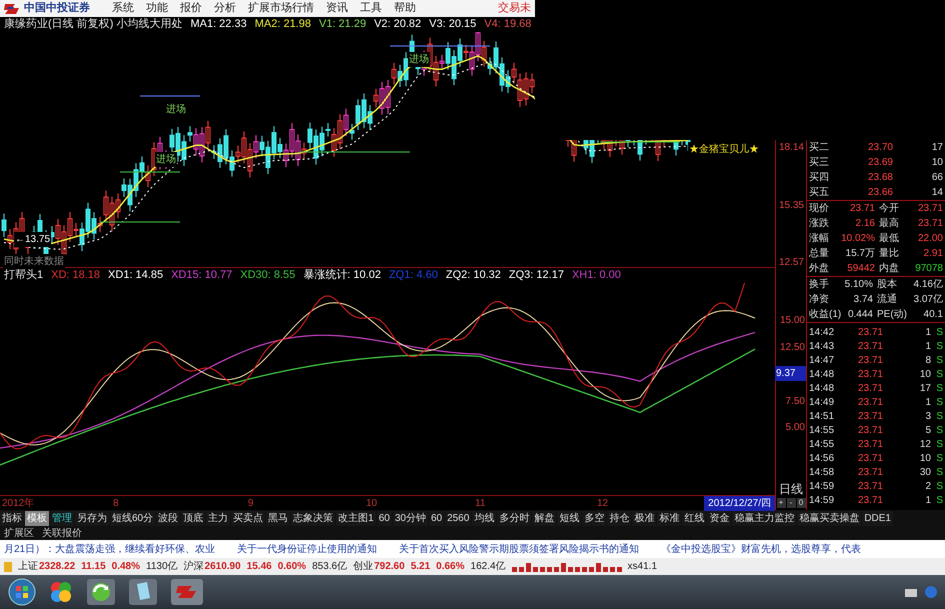 The image size is (945, 609). Describe the element at coordinates (193, 518) in the screenshot. I see `tab: 顶底` at that location.